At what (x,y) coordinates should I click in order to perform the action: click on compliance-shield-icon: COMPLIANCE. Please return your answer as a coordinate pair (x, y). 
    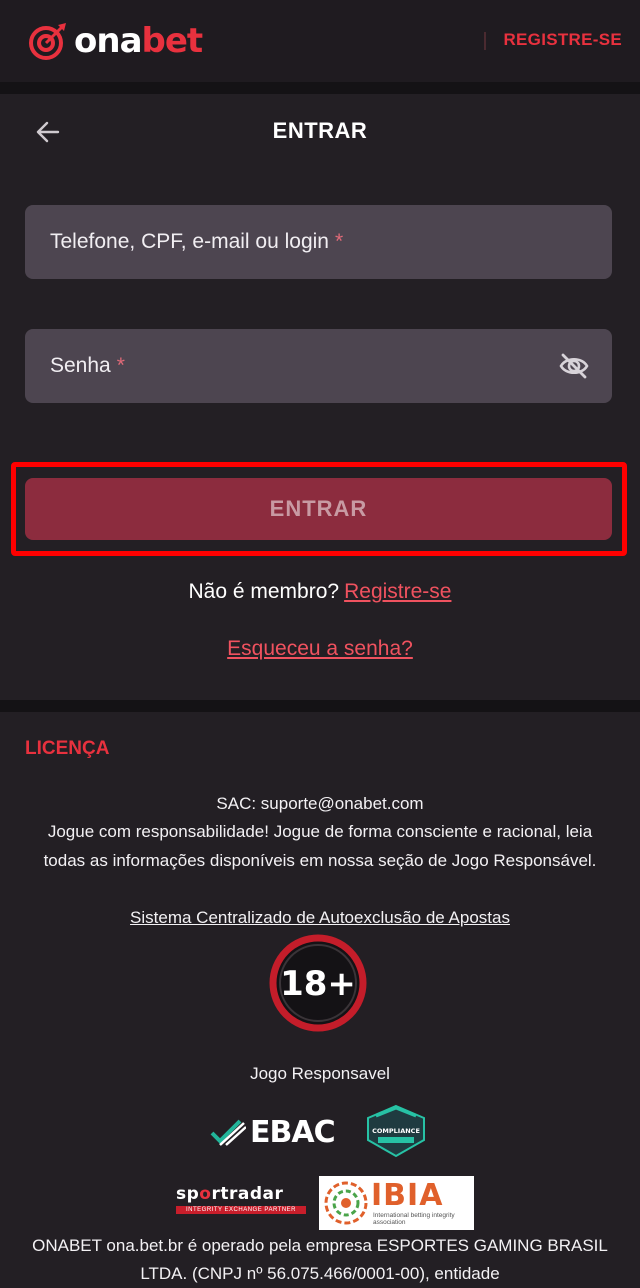
    Looking at the image, I should click on (396, 1131).